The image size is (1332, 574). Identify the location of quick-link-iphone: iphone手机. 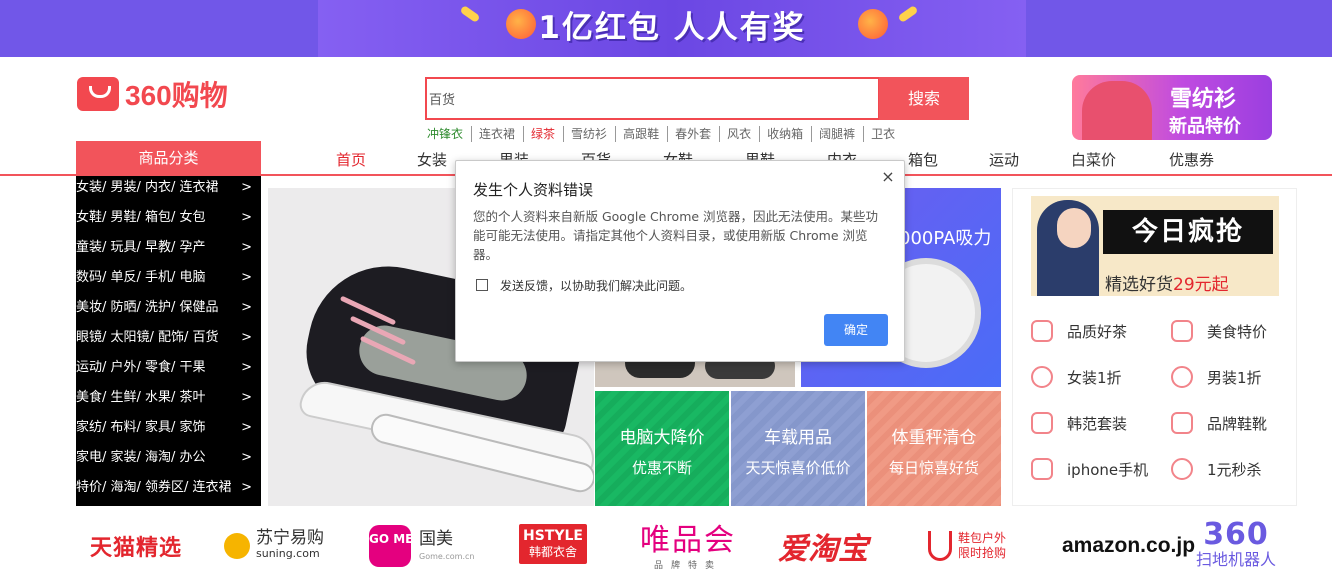
(1089, 469).